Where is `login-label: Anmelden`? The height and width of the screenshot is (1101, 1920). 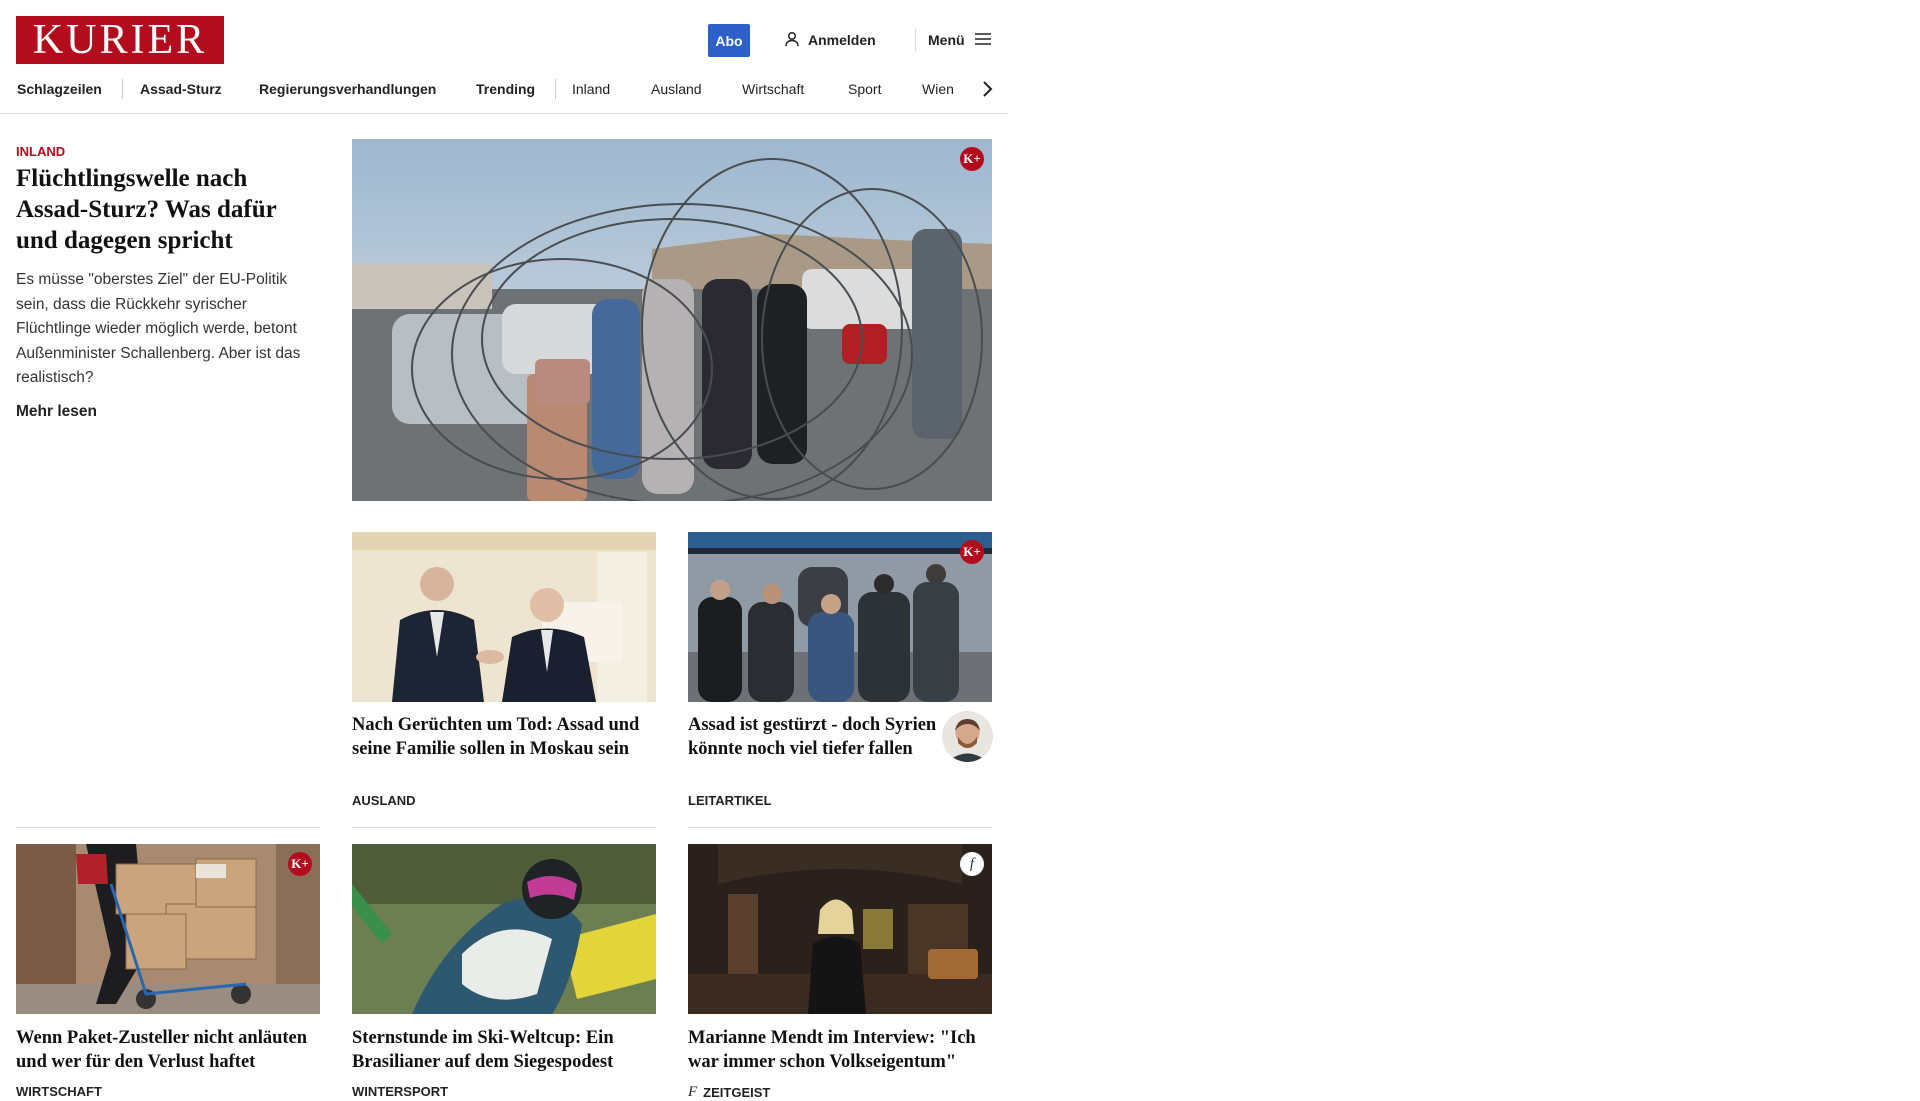
login-label: Anmelden is located at coordinates (842, 40).